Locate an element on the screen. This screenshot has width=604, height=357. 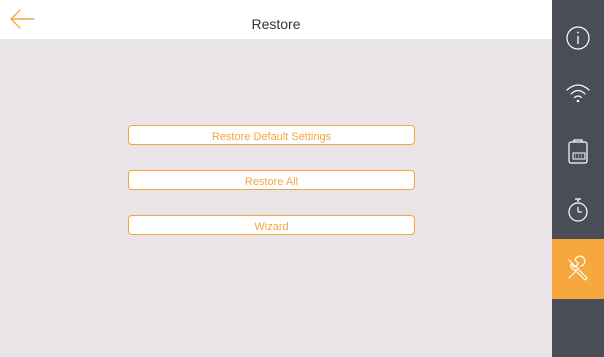
device-icon is located at coordinates (578, 151).